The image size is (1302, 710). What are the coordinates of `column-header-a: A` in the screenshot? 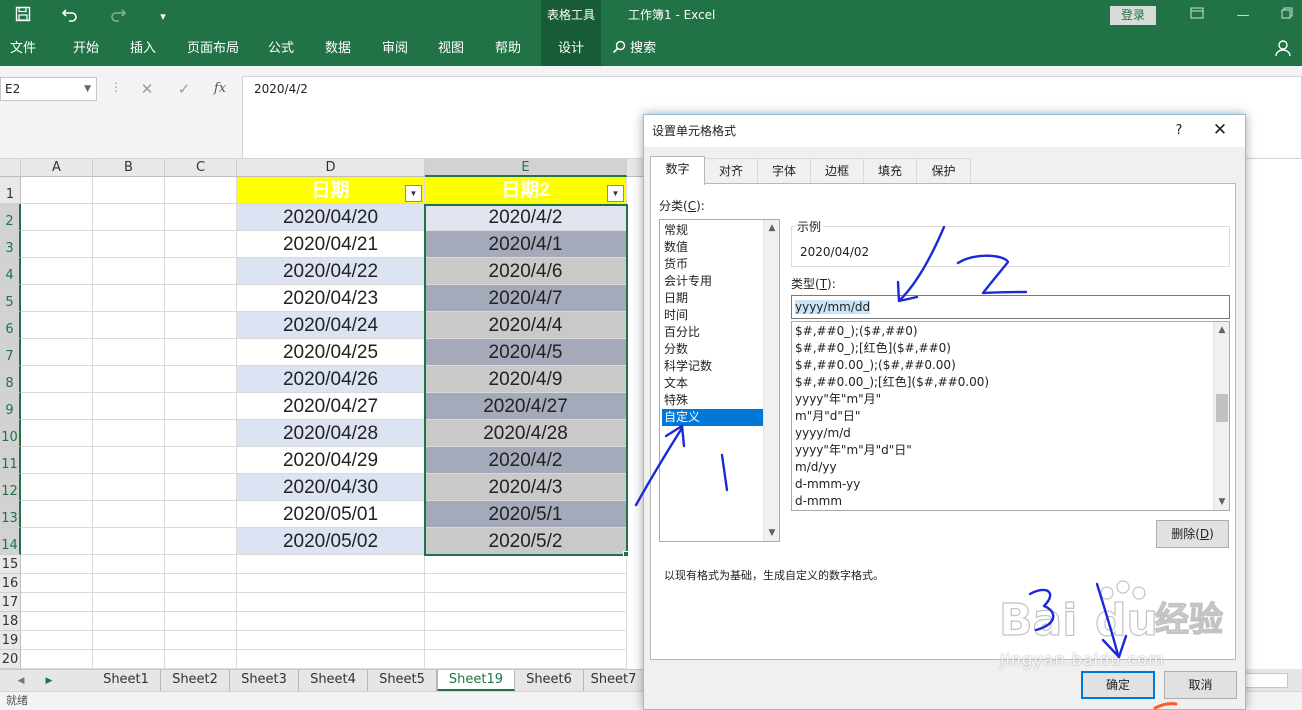 It's located at (57, 168).